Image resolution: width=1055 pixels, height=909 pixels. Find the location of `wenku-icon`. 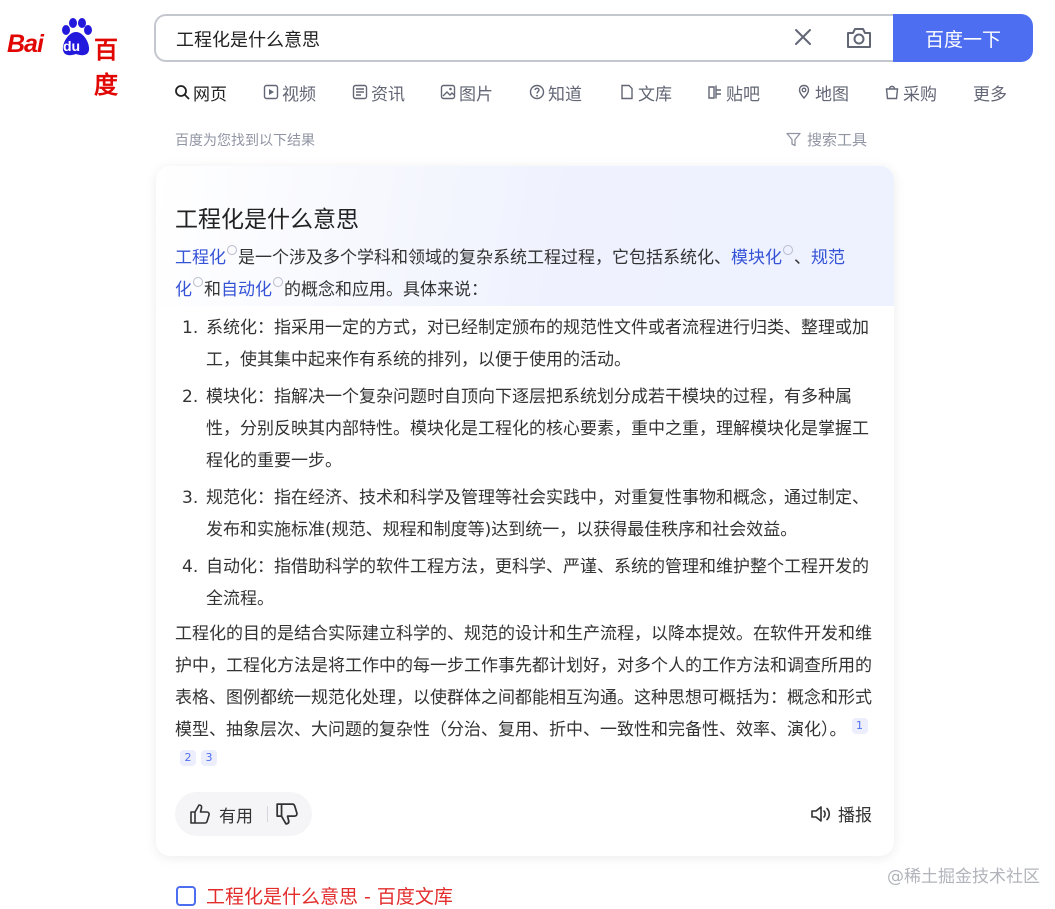

wenku-icon is located at coordinates (186, 895).